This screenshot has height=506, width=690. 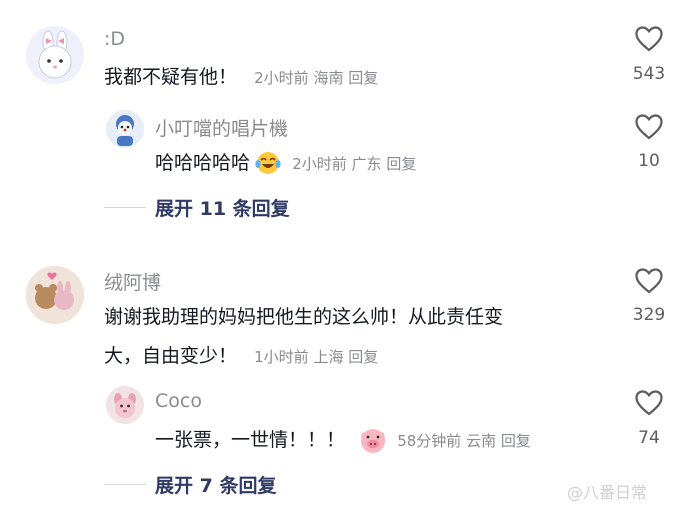 I want to click on comment-location: 海南, so click(x=328, y=78).